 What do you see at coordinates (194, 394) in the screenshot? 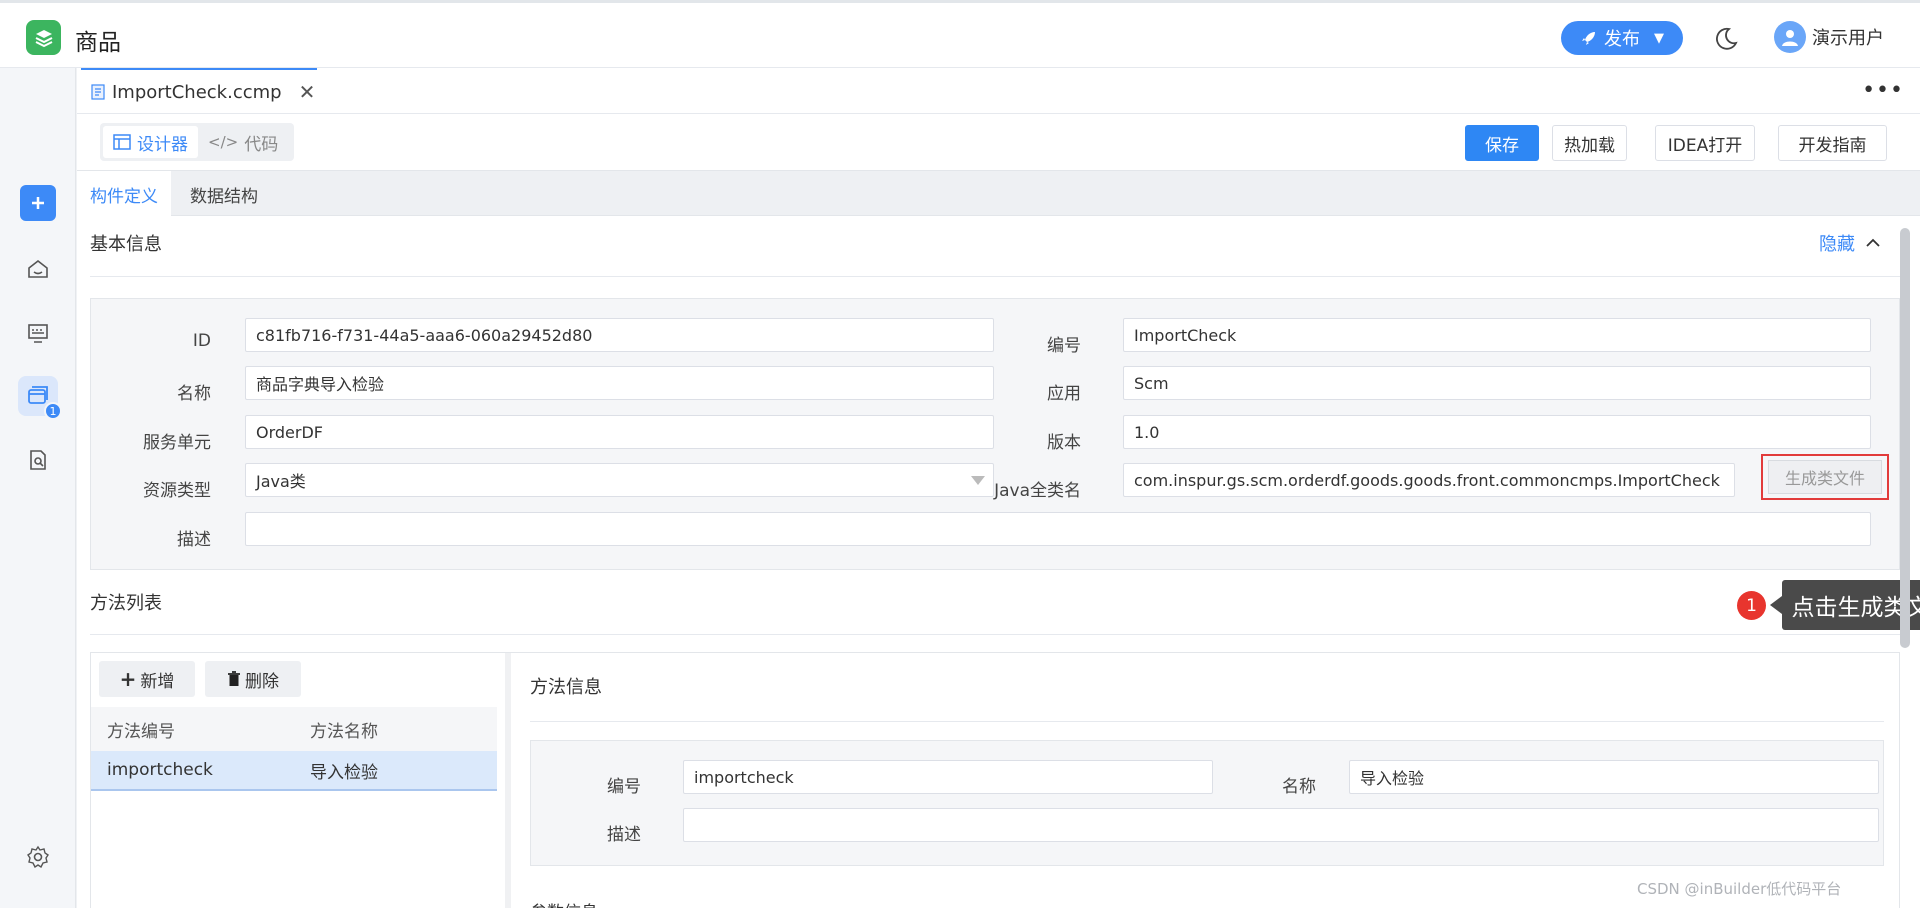
I see `name-label: 名称` at bounding box center [194, 394].